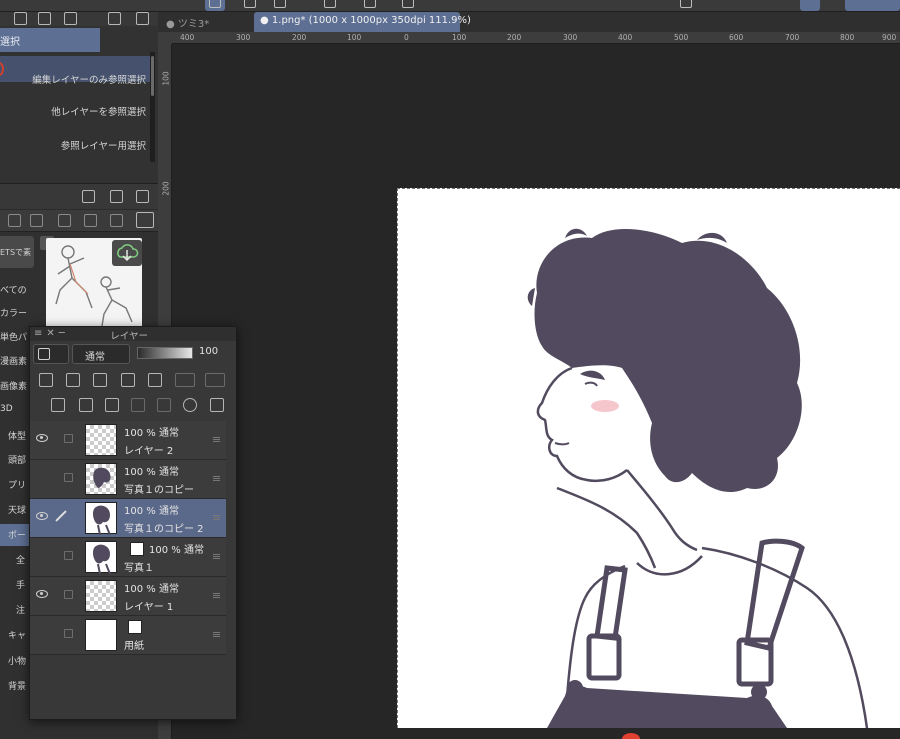 The image size is (900, 739). Describe the element at coordinates (86, 405) in the screenshot. I see `new-vector-layer-icon` at that location.